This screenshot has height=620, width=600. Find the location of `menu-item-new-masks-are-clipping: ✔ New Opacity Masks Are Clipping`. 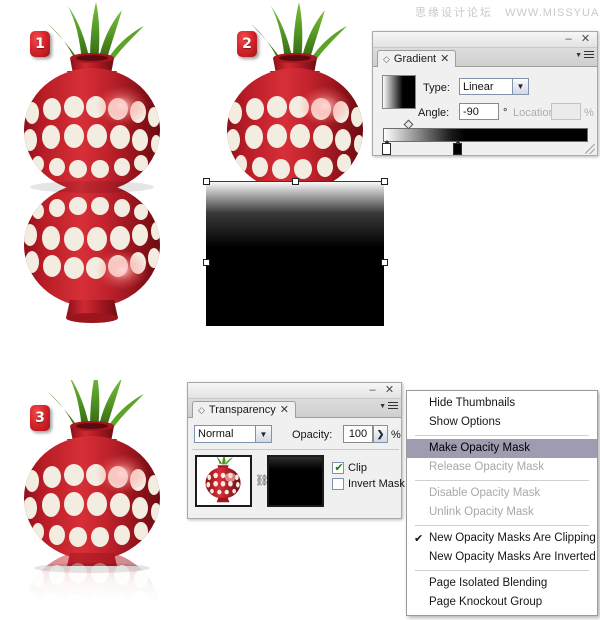

menu-item-new-masks-are-clipping: ✔ New Opacity Masks Are Clipping is located at coordinates (502, 538).